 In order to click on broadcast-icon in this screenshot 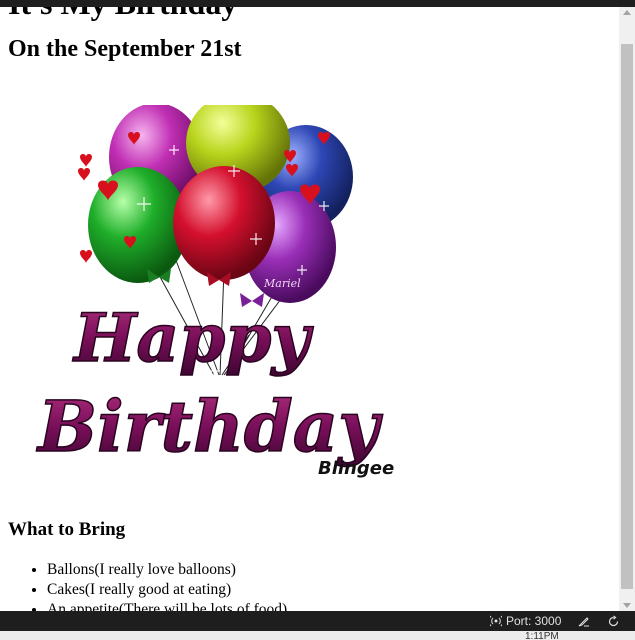, I will do `click(496, 621)`.